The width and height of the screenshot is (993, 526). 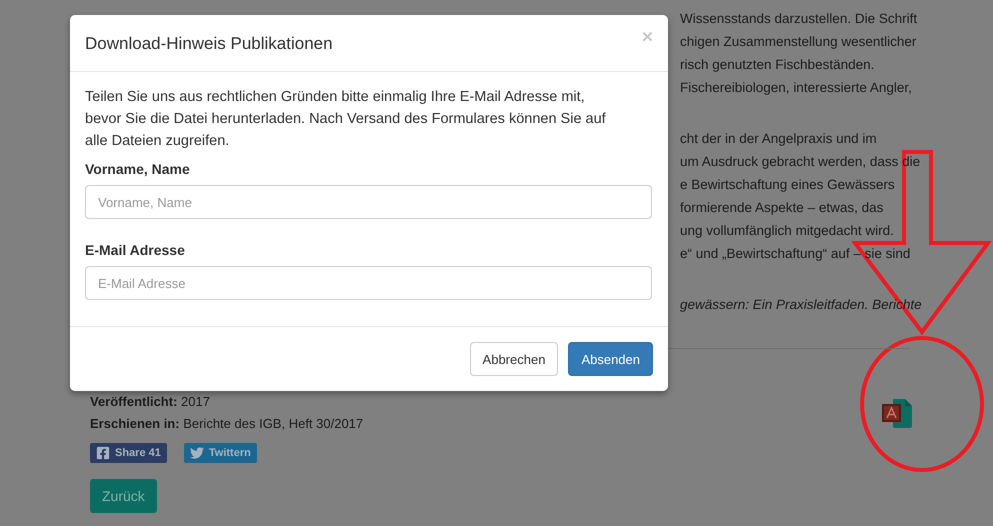 What do you see at coordinates (796, 88) in the screenshot?
I see `paragraph-line: Fischereibiologen, interessierte Angler,` at bounding box center [796, 88].